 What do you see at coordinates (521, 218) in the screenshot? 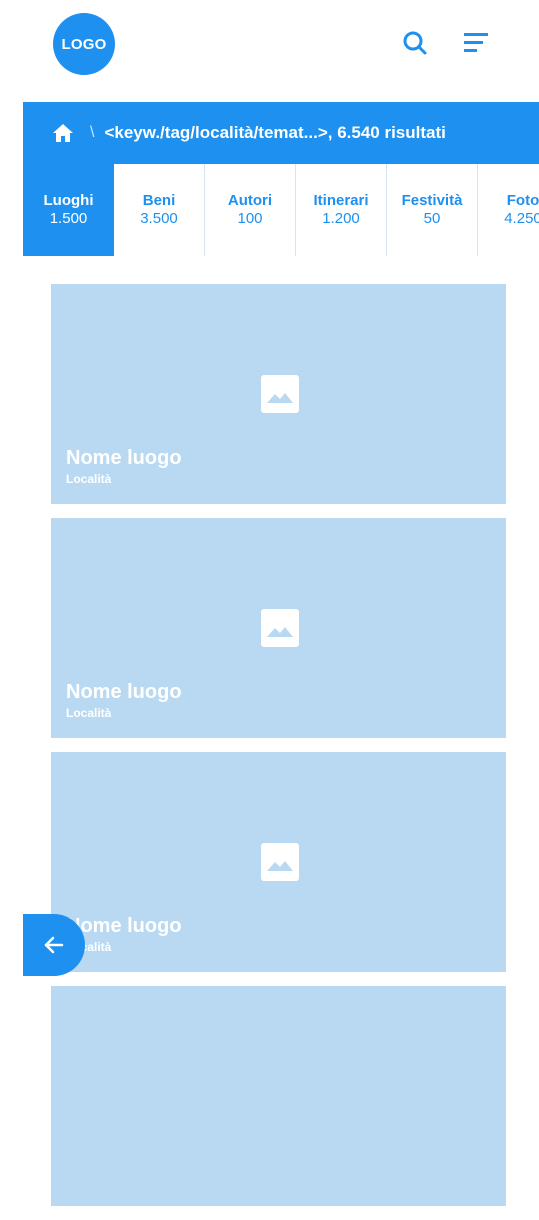
I see `tab-count: 4.250` at bounding box center [521, 218].